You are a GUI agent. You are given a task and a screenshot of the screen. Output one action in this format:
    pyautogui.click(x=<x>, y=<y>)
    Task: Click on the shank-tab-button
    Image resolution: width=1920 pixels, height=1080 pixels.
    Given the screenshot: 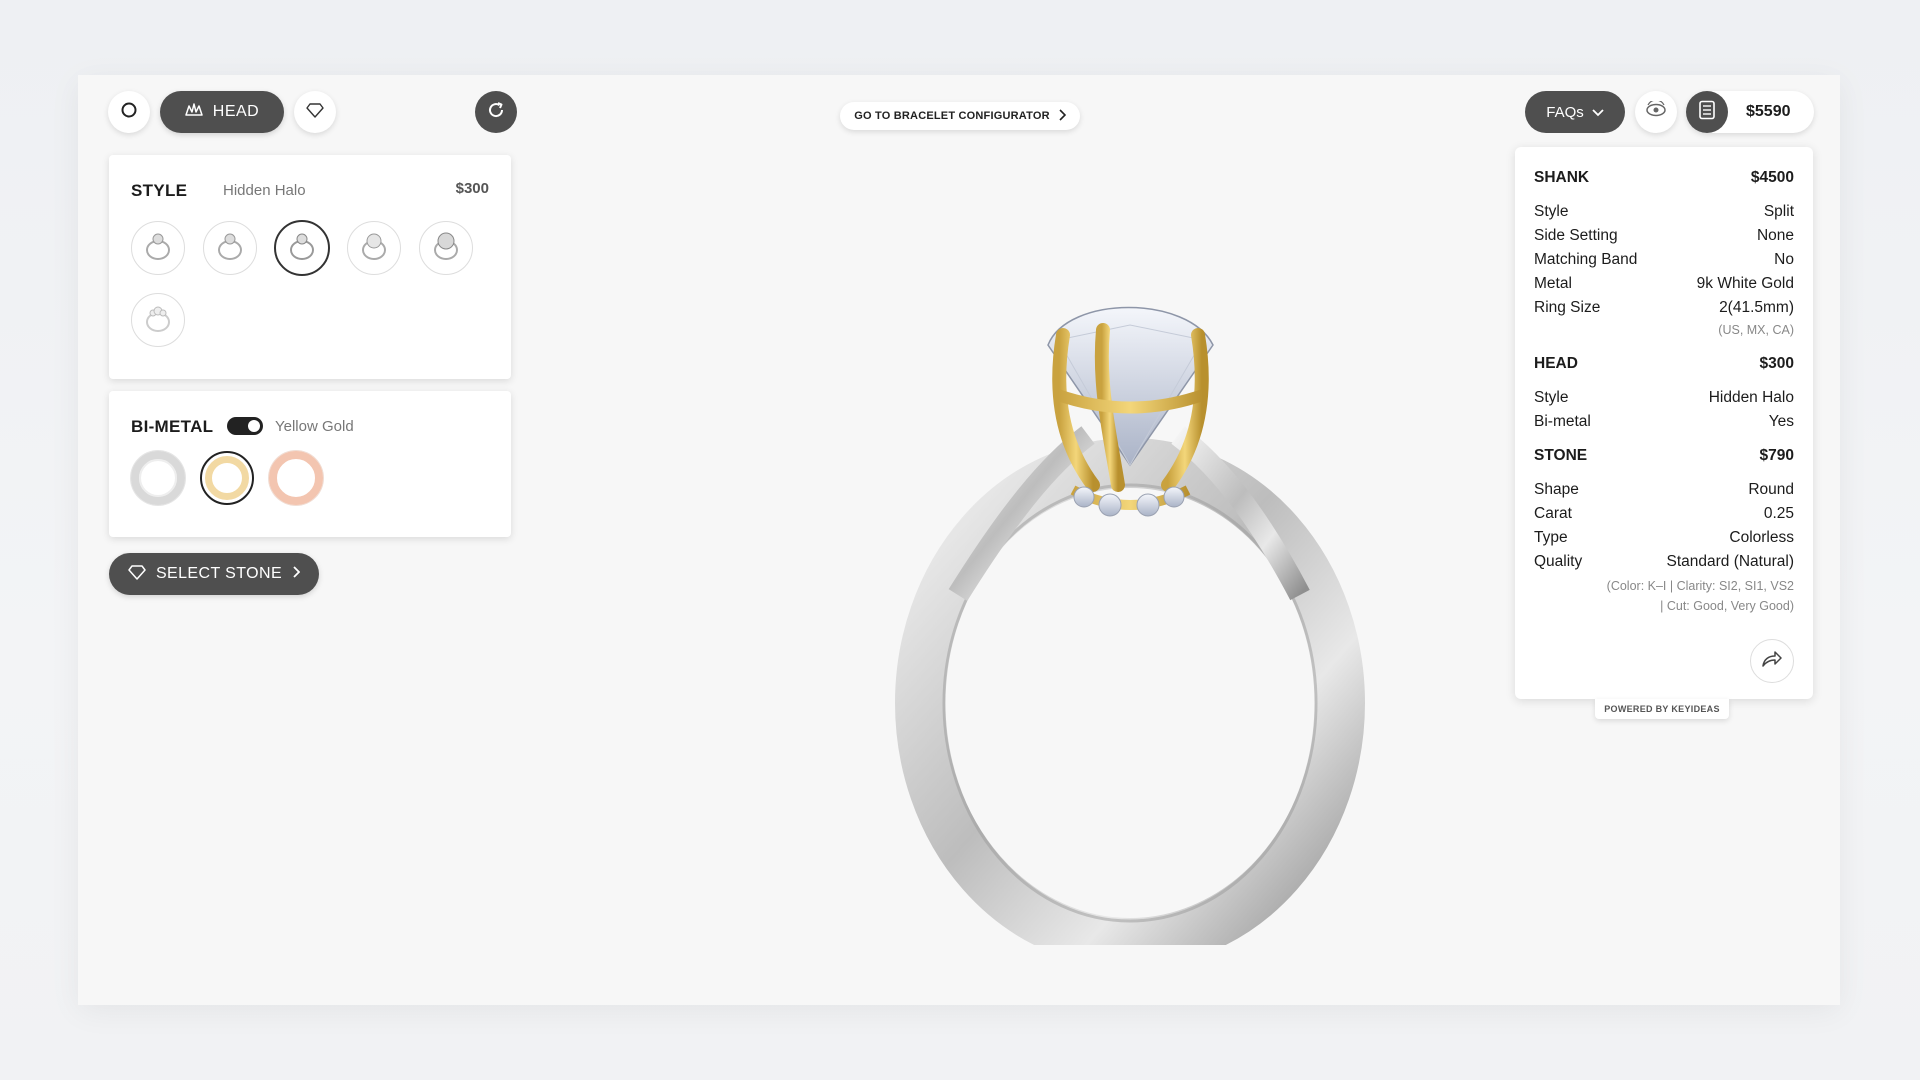 What is the action you would take?
    pyautogui.click(x=129, y=112)
    